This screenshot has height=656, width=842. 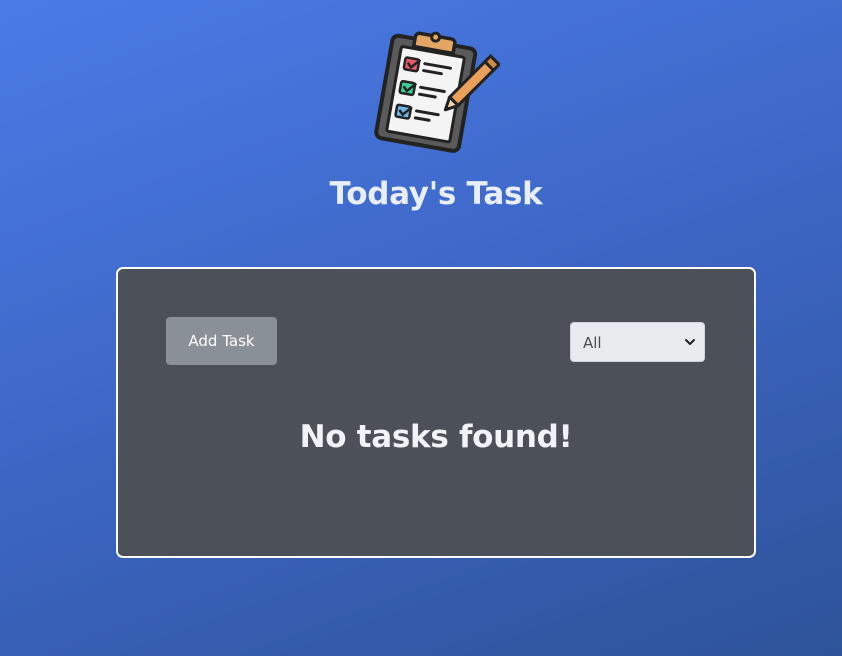 I want to click on chevron-down-icon, so click(x=690, y=342).